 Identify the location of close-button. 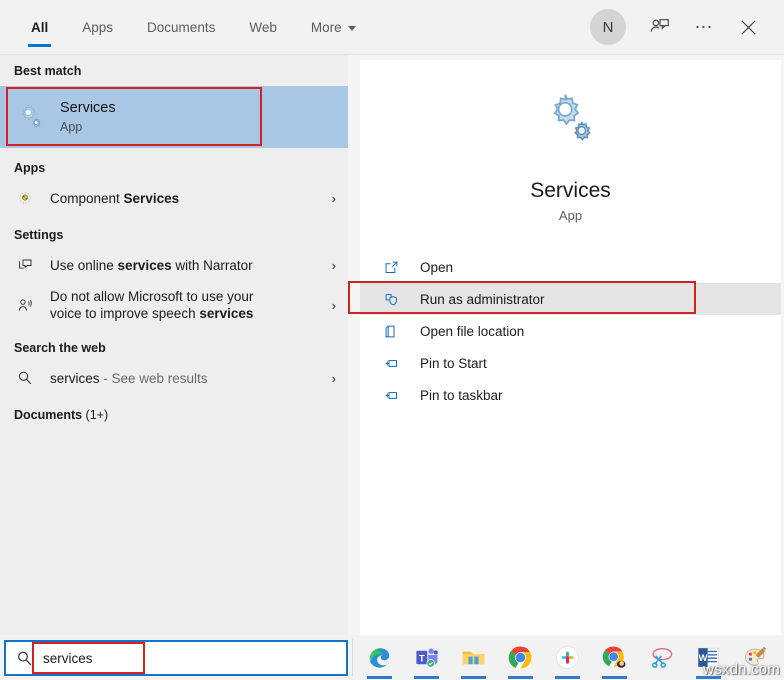
(748, 27).